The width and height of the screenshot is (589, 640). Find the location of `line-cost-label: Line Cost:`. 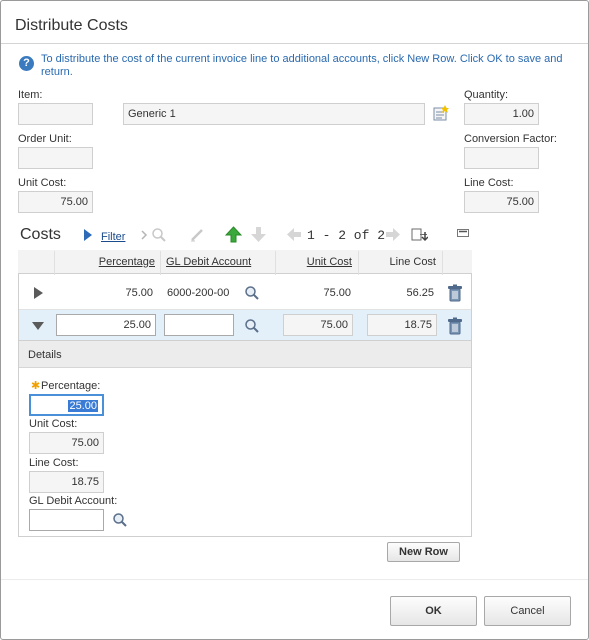

line-cost-label: Line Cost: is located at coordinates (489, 183).